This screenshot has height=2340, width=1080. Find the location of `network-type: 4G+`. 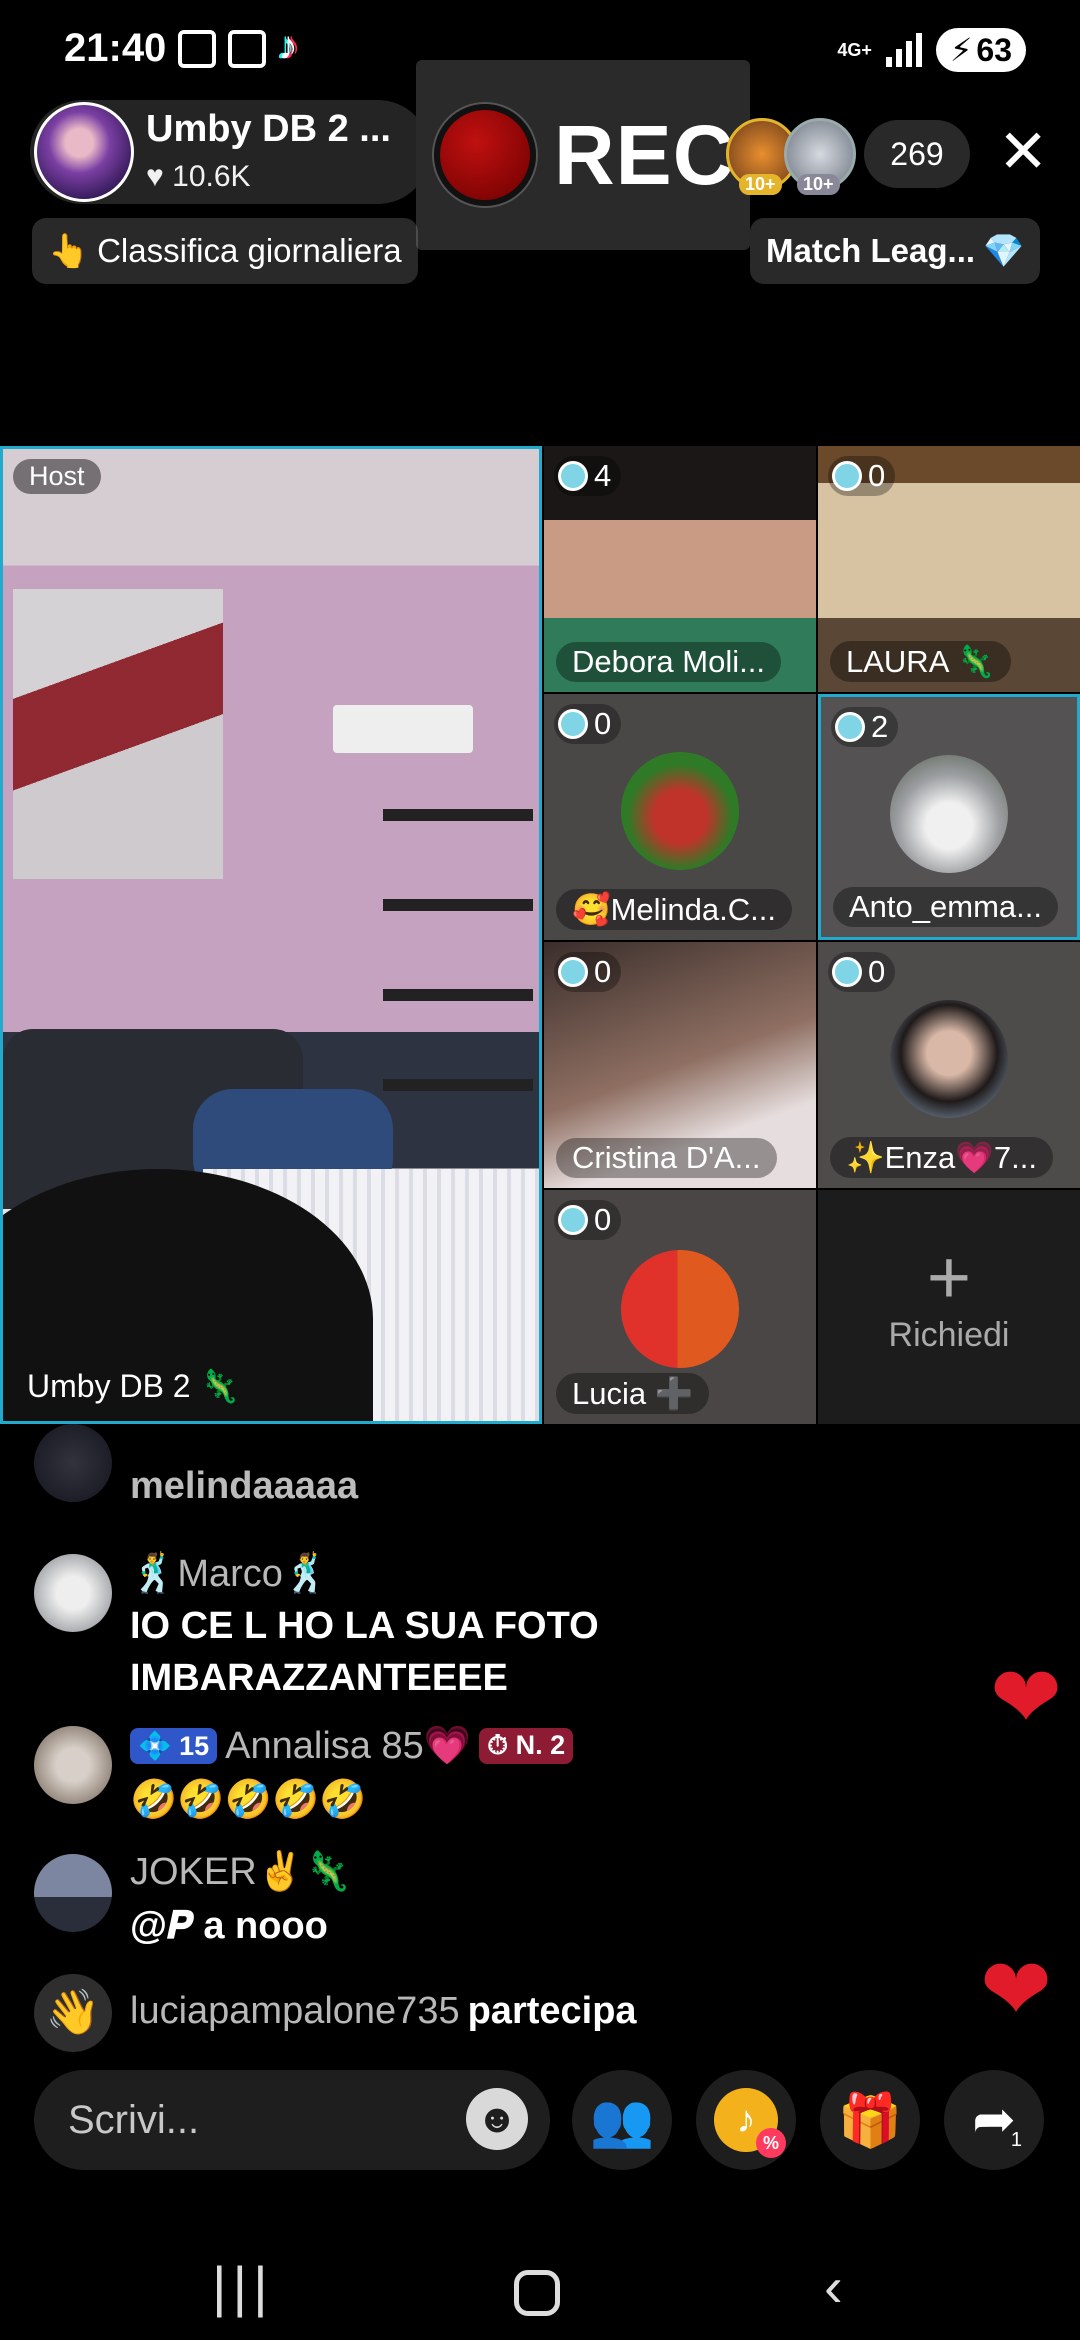

network-type: 4G+ is located at coordinates (854, 50).